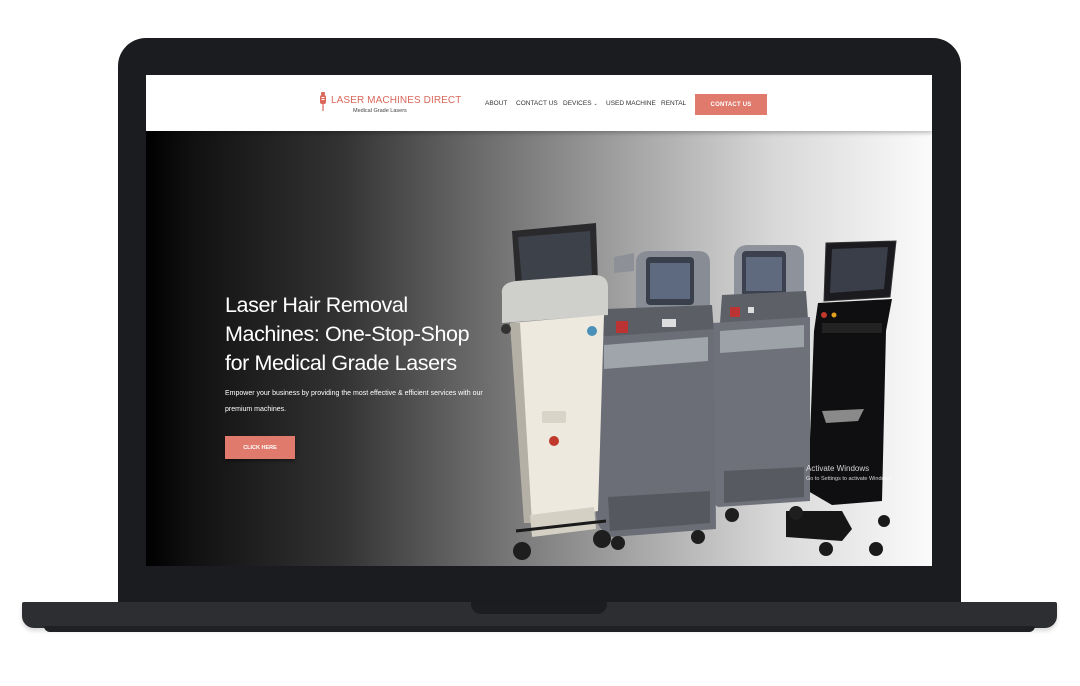 The height and width of the screenshot is (686, 1080). I want to click on laptop-notch, so click(539, 608).